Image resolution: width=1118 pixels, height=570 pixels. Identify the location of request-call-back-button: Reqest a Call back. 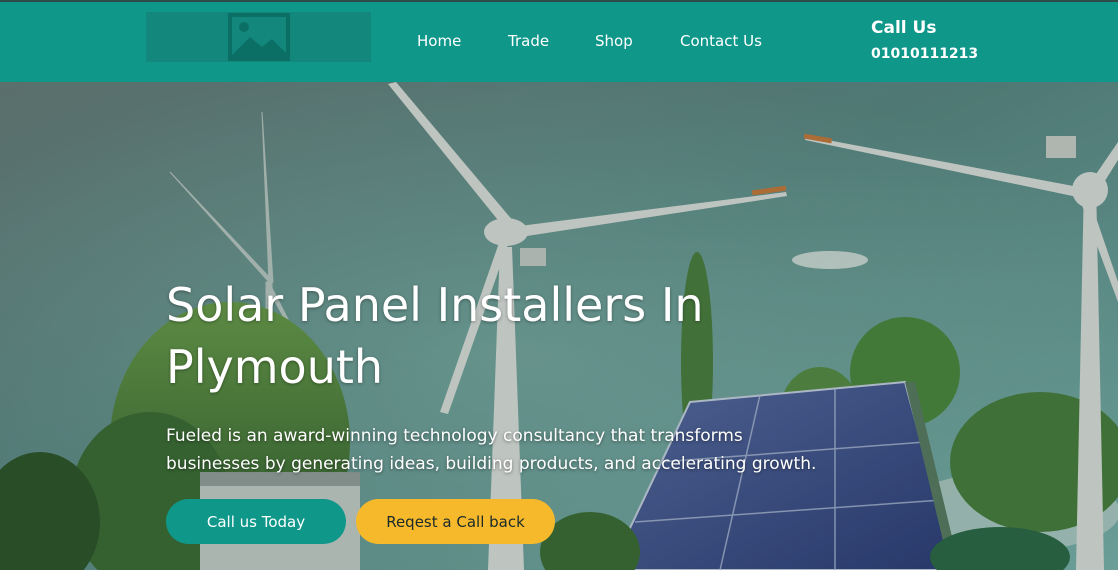
(455, 521).